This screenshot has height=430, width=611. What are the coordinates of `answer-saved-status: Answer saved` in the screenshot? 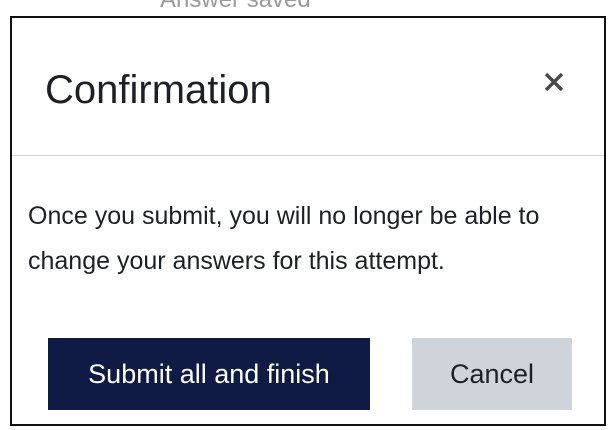 It's located at (235, 7).